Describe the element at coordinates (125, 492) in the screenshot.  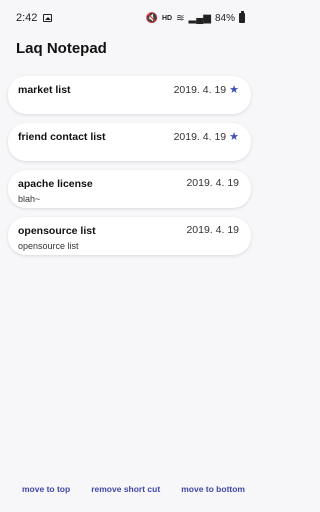
I see `remove-short-cut-button: remove short cut` at that location.